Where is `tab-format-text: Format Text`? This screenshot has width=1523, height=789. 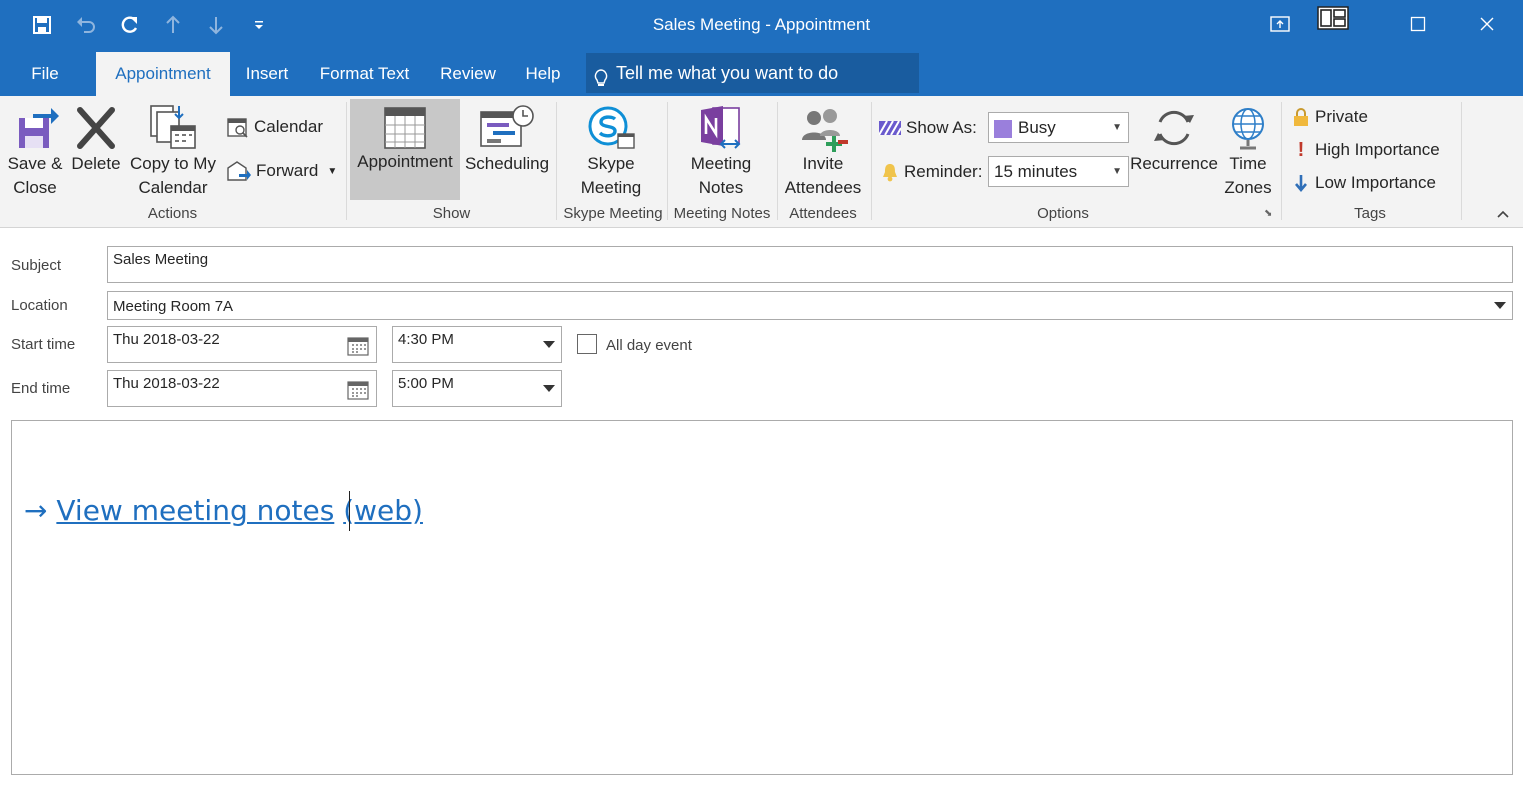
tab-format-text: Format Text is located at coordinates (364, 74).